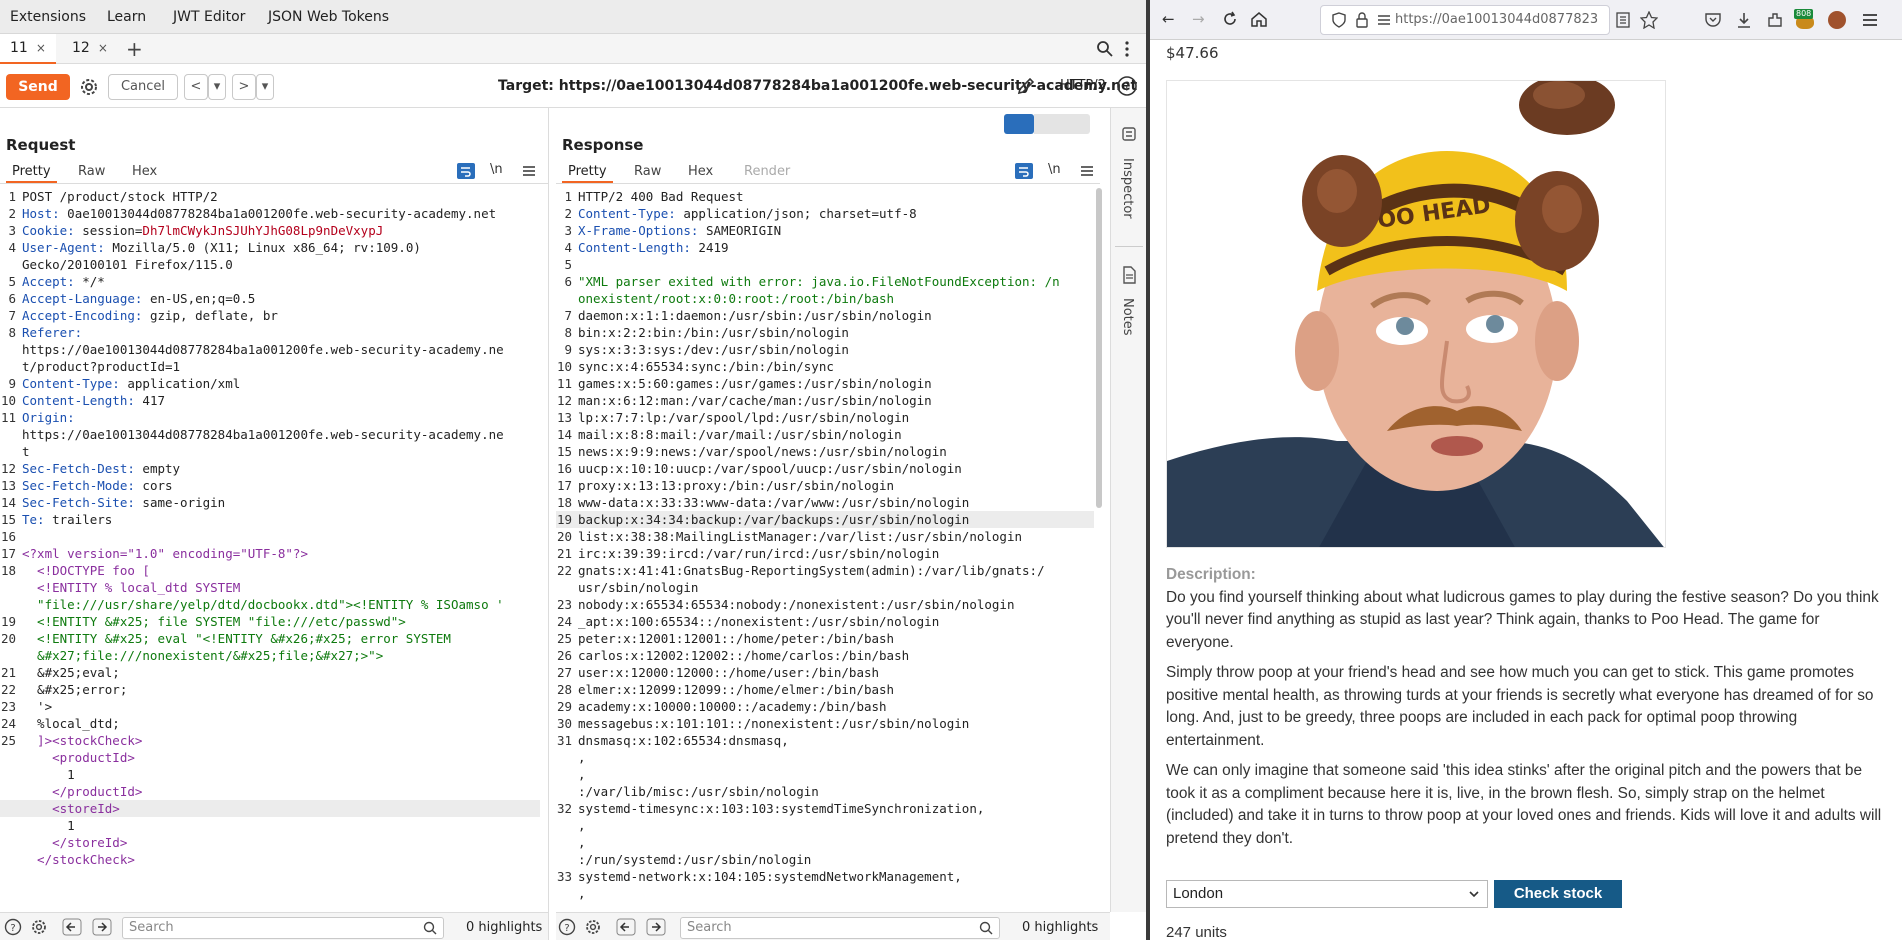  I want to click on line-content: sys:x:3:3:sys:/dev:/usr/sbin/nologin, so click(713, 349).